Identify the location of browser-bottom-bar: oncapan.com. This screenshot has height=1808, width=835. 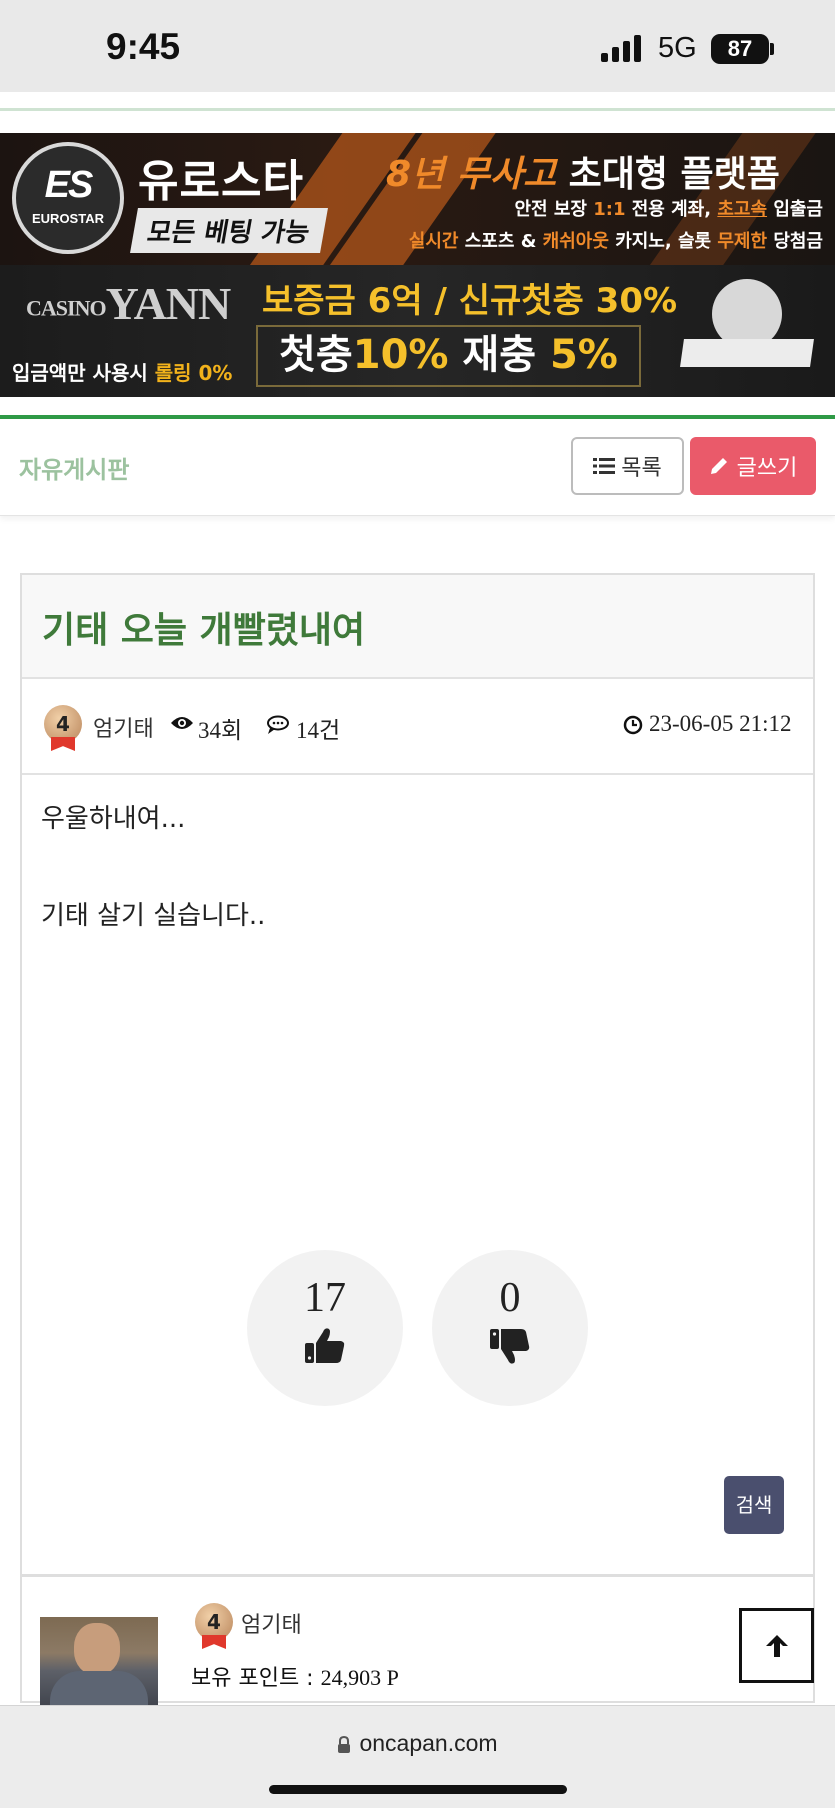
(417, 1756).